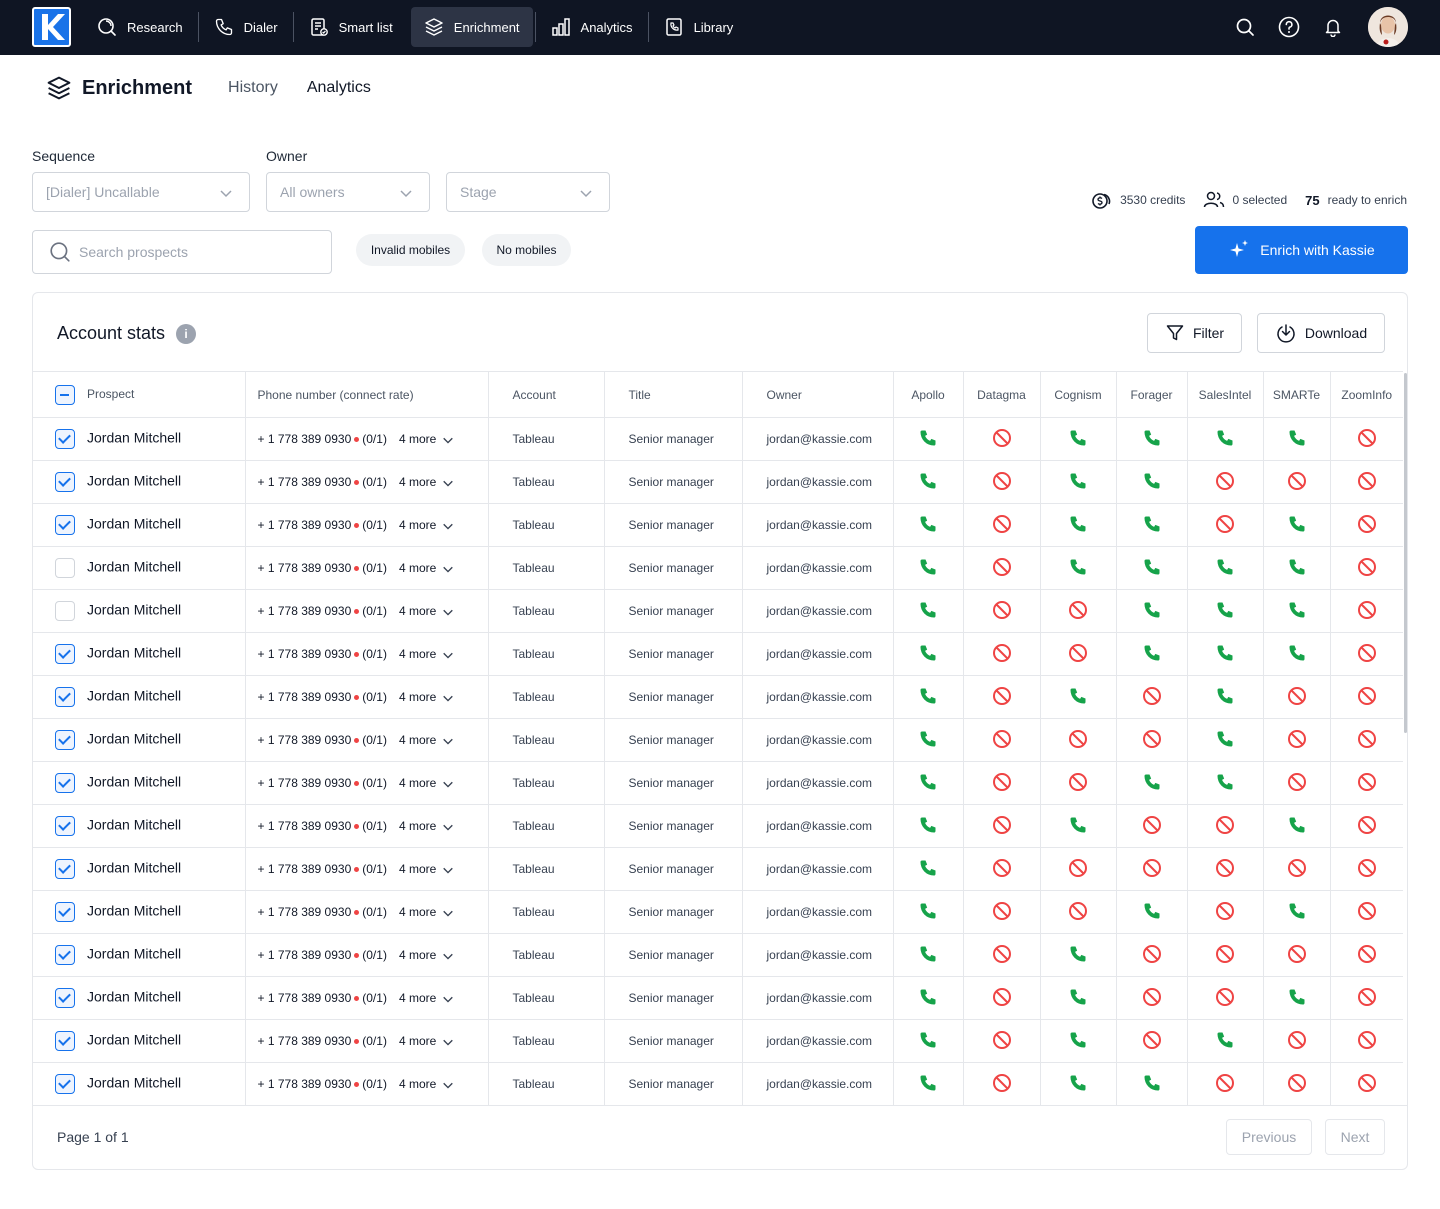 This screenshot has width=1440, height=1209. Describe the element at coordinates (818, 394) in the screenshot. I see `column-header-owner: Owner` at that location.